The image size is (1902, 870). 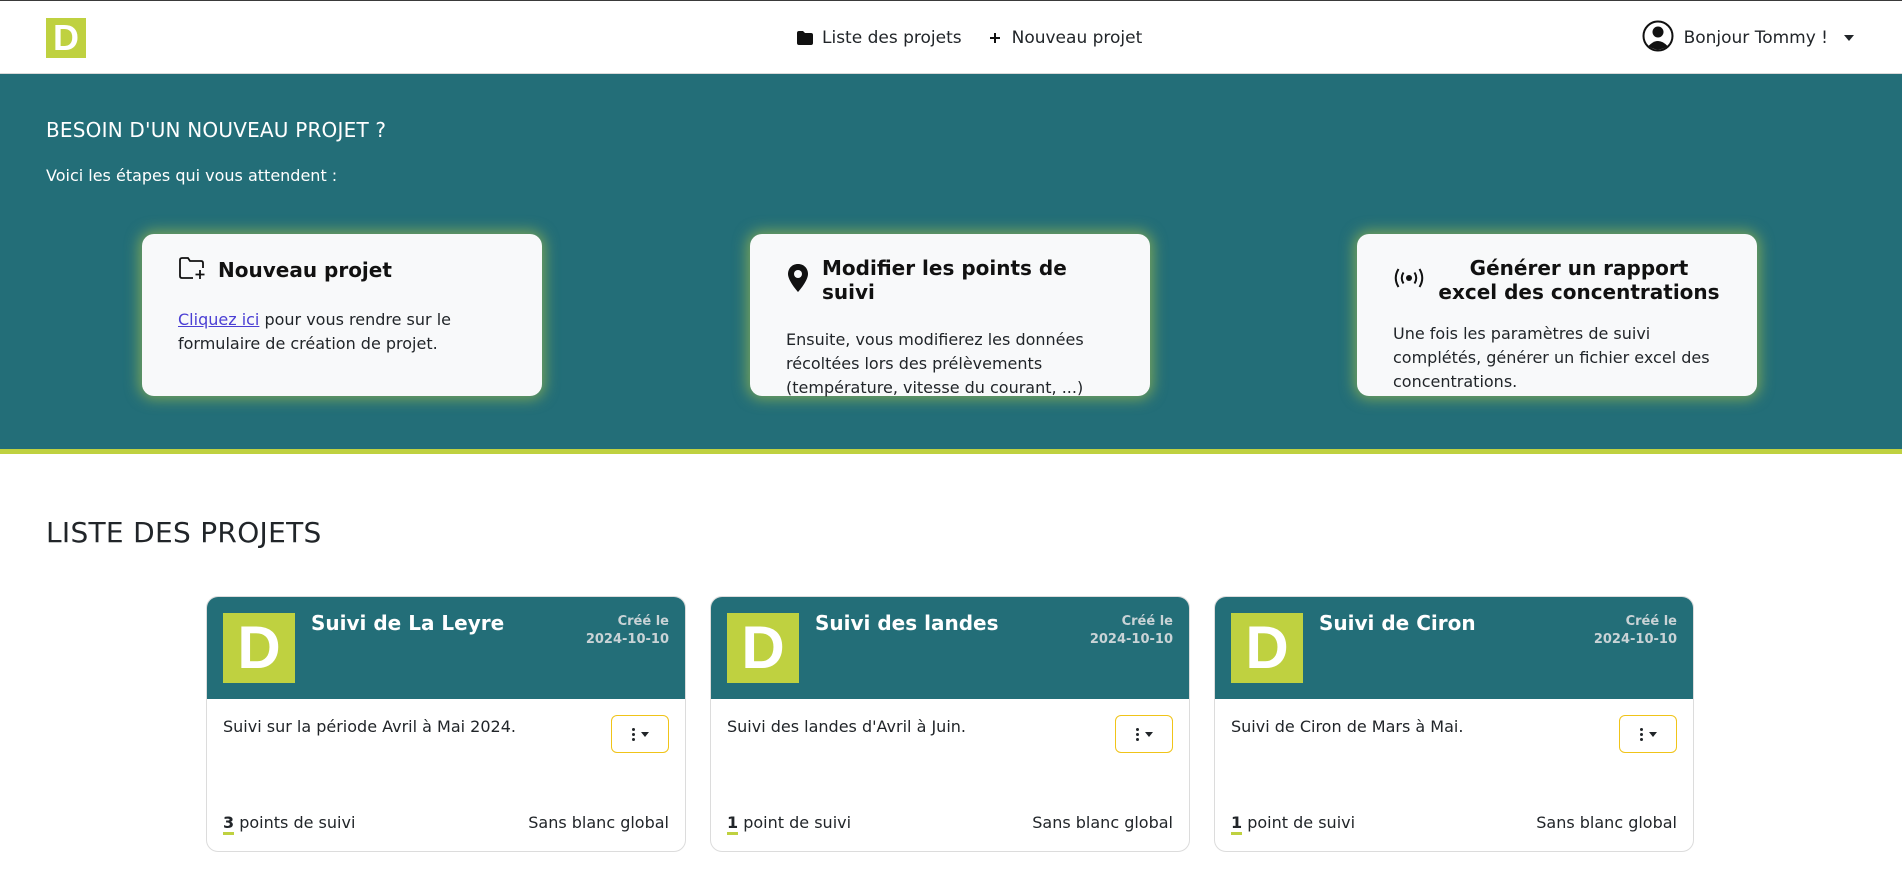 What do you see at coordinates (798, 280) in the screenshot?
I see `map-pin-icon` at bounding box center [798, 280].